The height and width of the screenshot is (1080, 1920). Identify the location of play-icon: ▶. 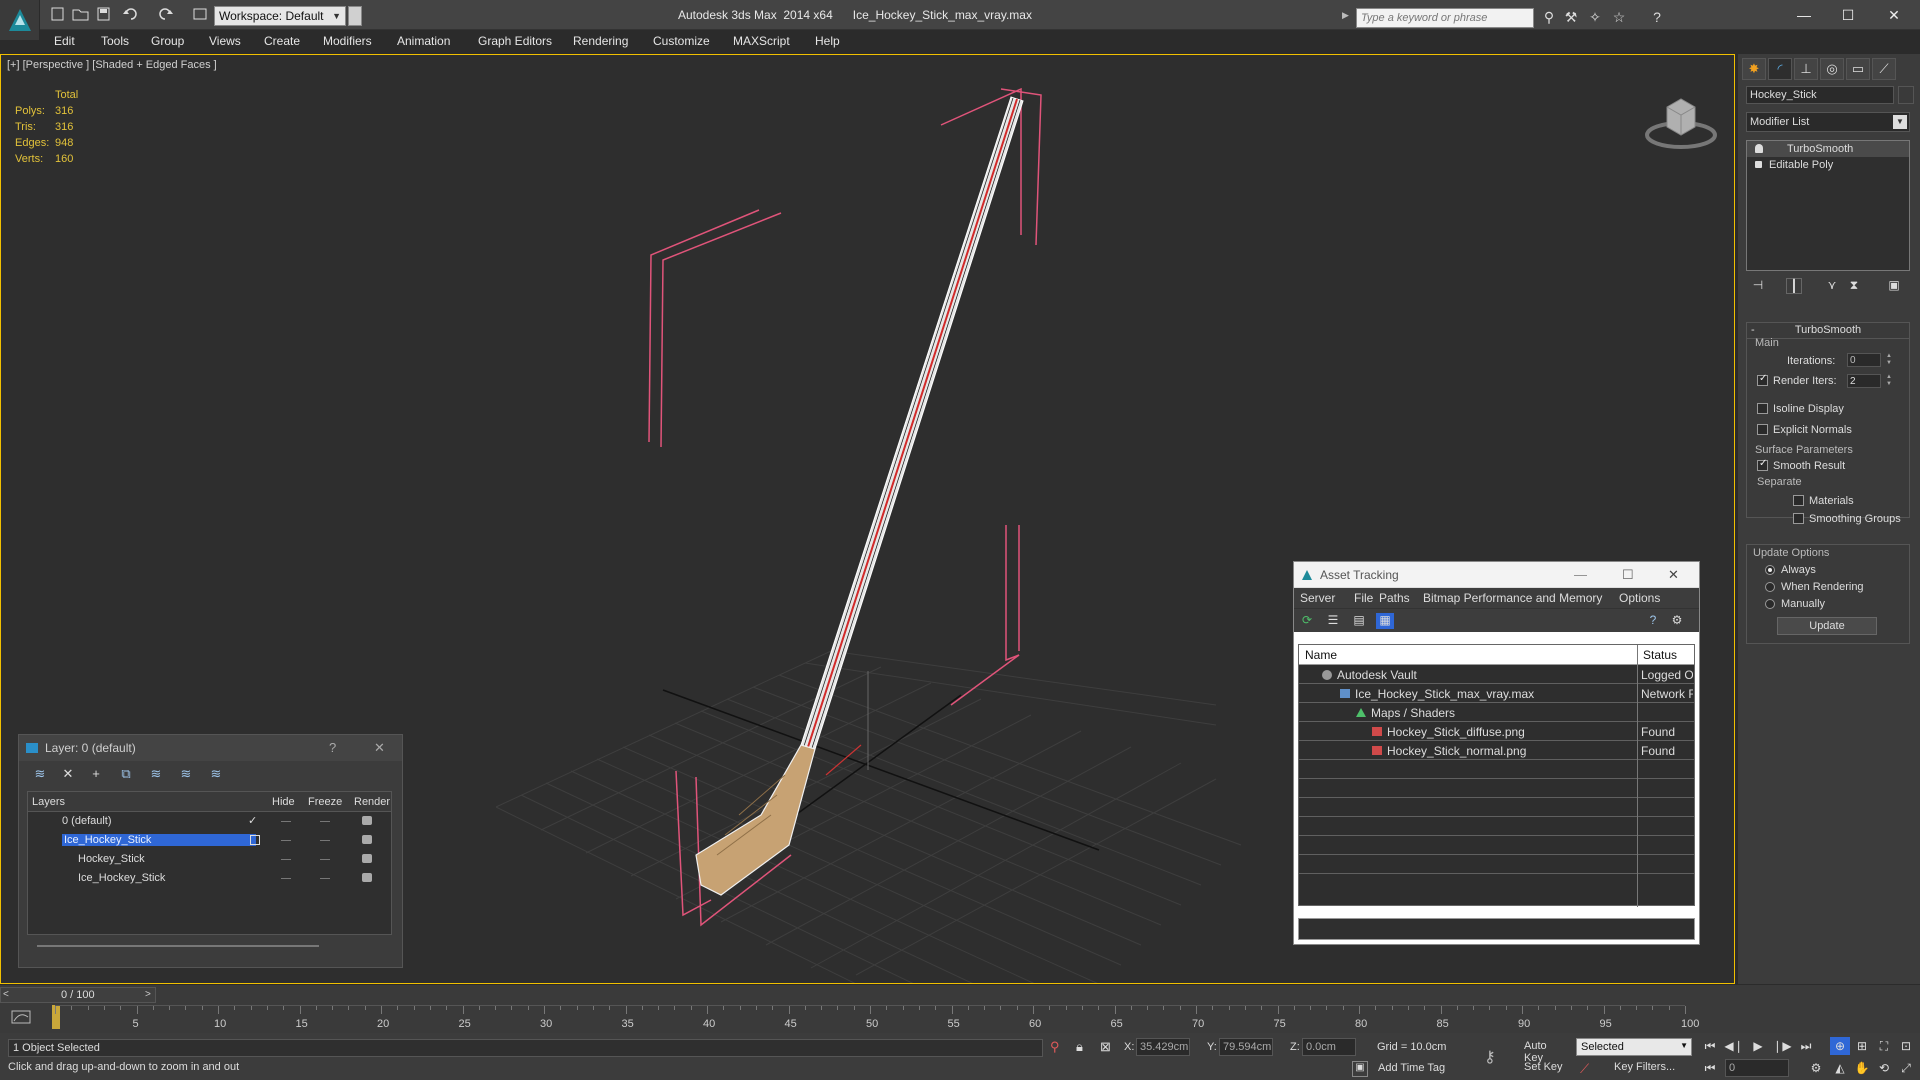
(1758, 1046).